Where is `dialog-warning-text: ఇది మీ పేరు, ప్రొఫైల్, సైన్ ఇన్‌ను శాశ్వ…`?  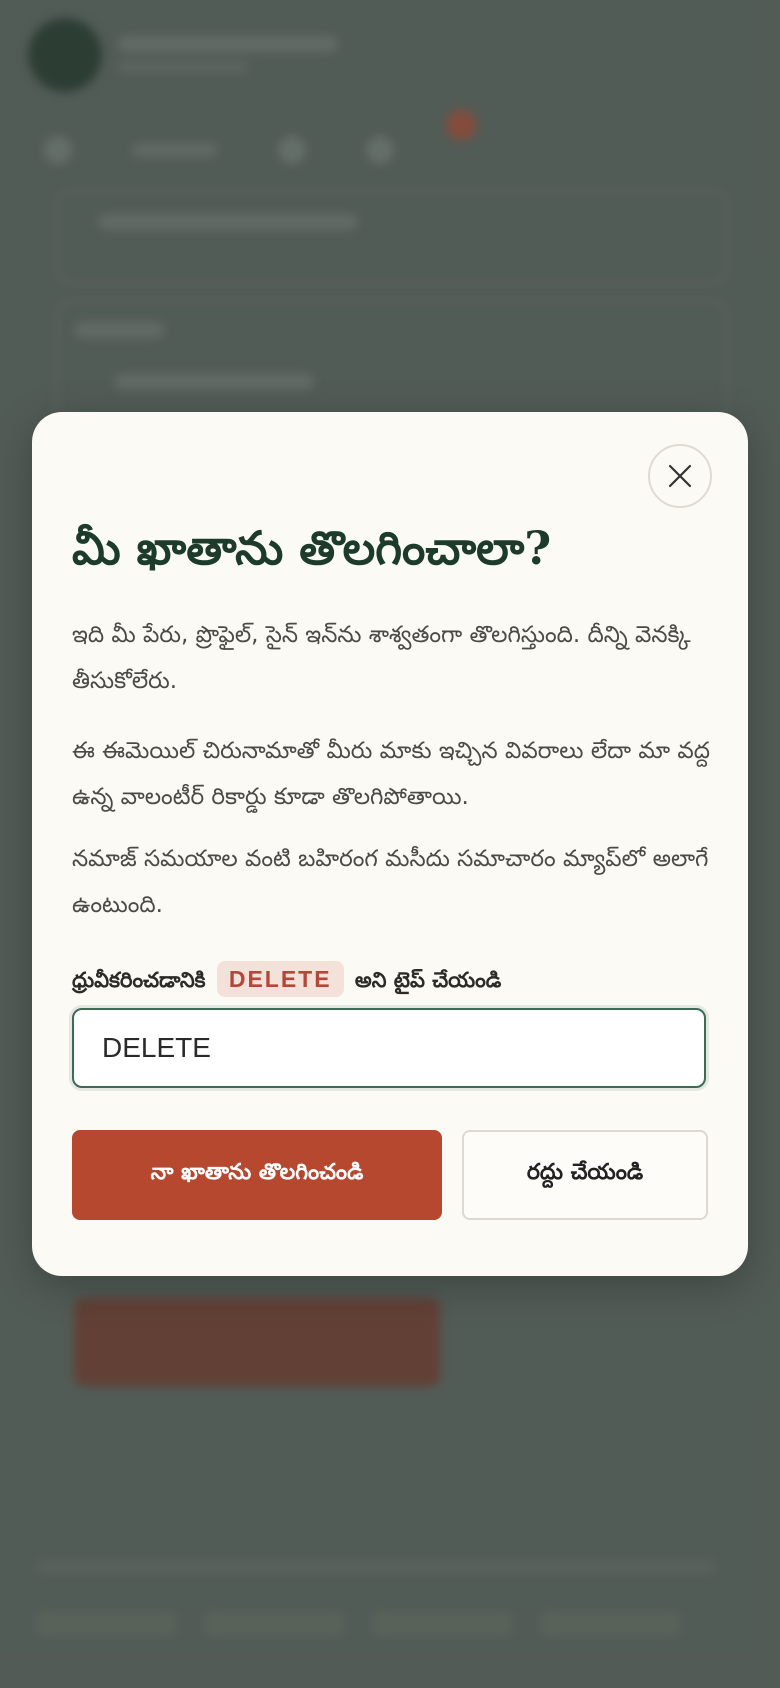 dialog-warning-text: ఇది మీ పేరు, ప్రొఫైల్, సైన్ ఇన్‌ను శాశ్వ… is located at coordinates (381, 658).